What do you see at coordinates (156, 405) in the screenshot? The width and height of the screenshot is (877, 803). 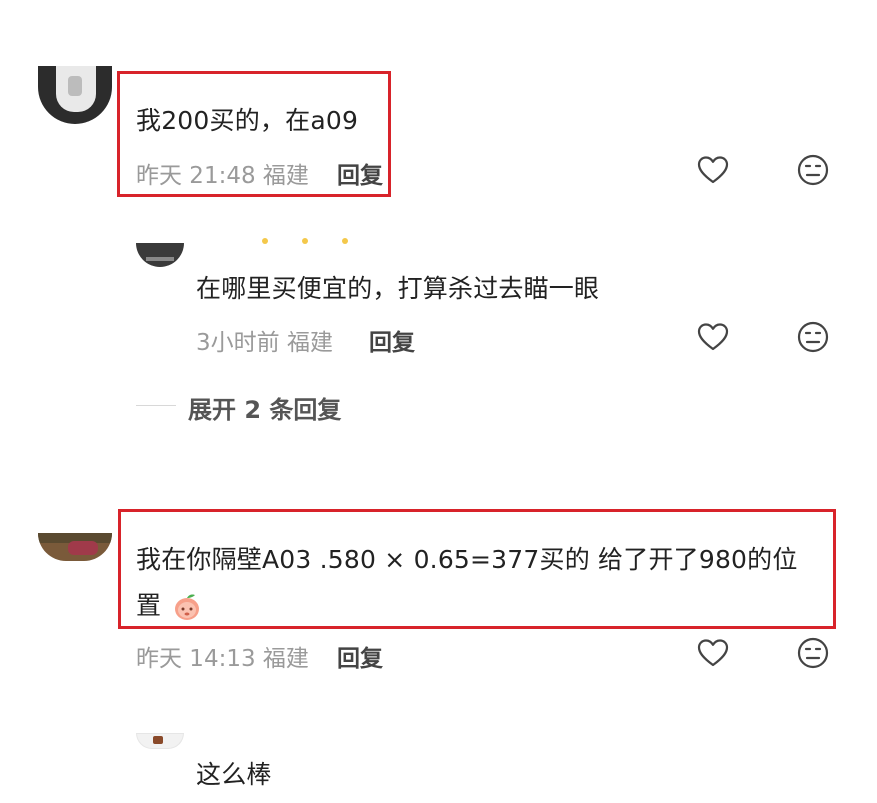 I see `divider` at bounding box center [156, 405].